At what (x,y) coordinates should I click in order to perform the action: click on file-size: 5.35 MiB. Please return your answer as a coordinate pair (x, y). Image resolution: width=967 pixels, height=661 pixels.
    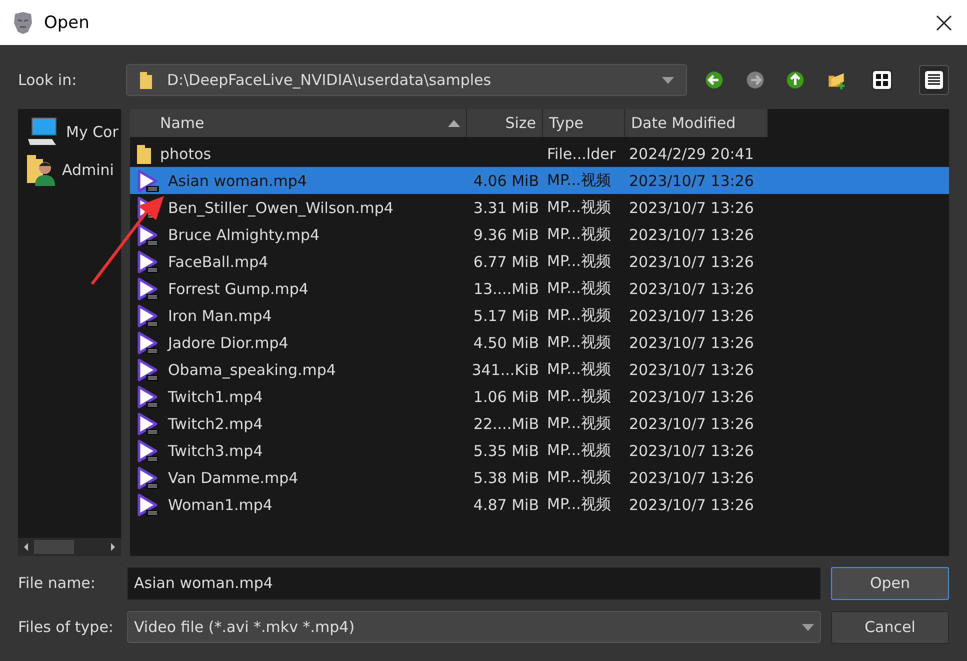
    Looking at the image, I should click on (506, 451).